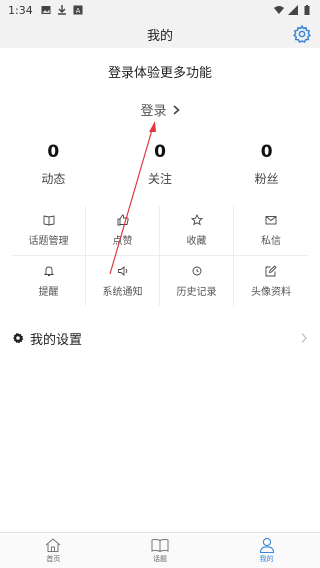  I want to click on tab-label: 话题, so click(160, 559).